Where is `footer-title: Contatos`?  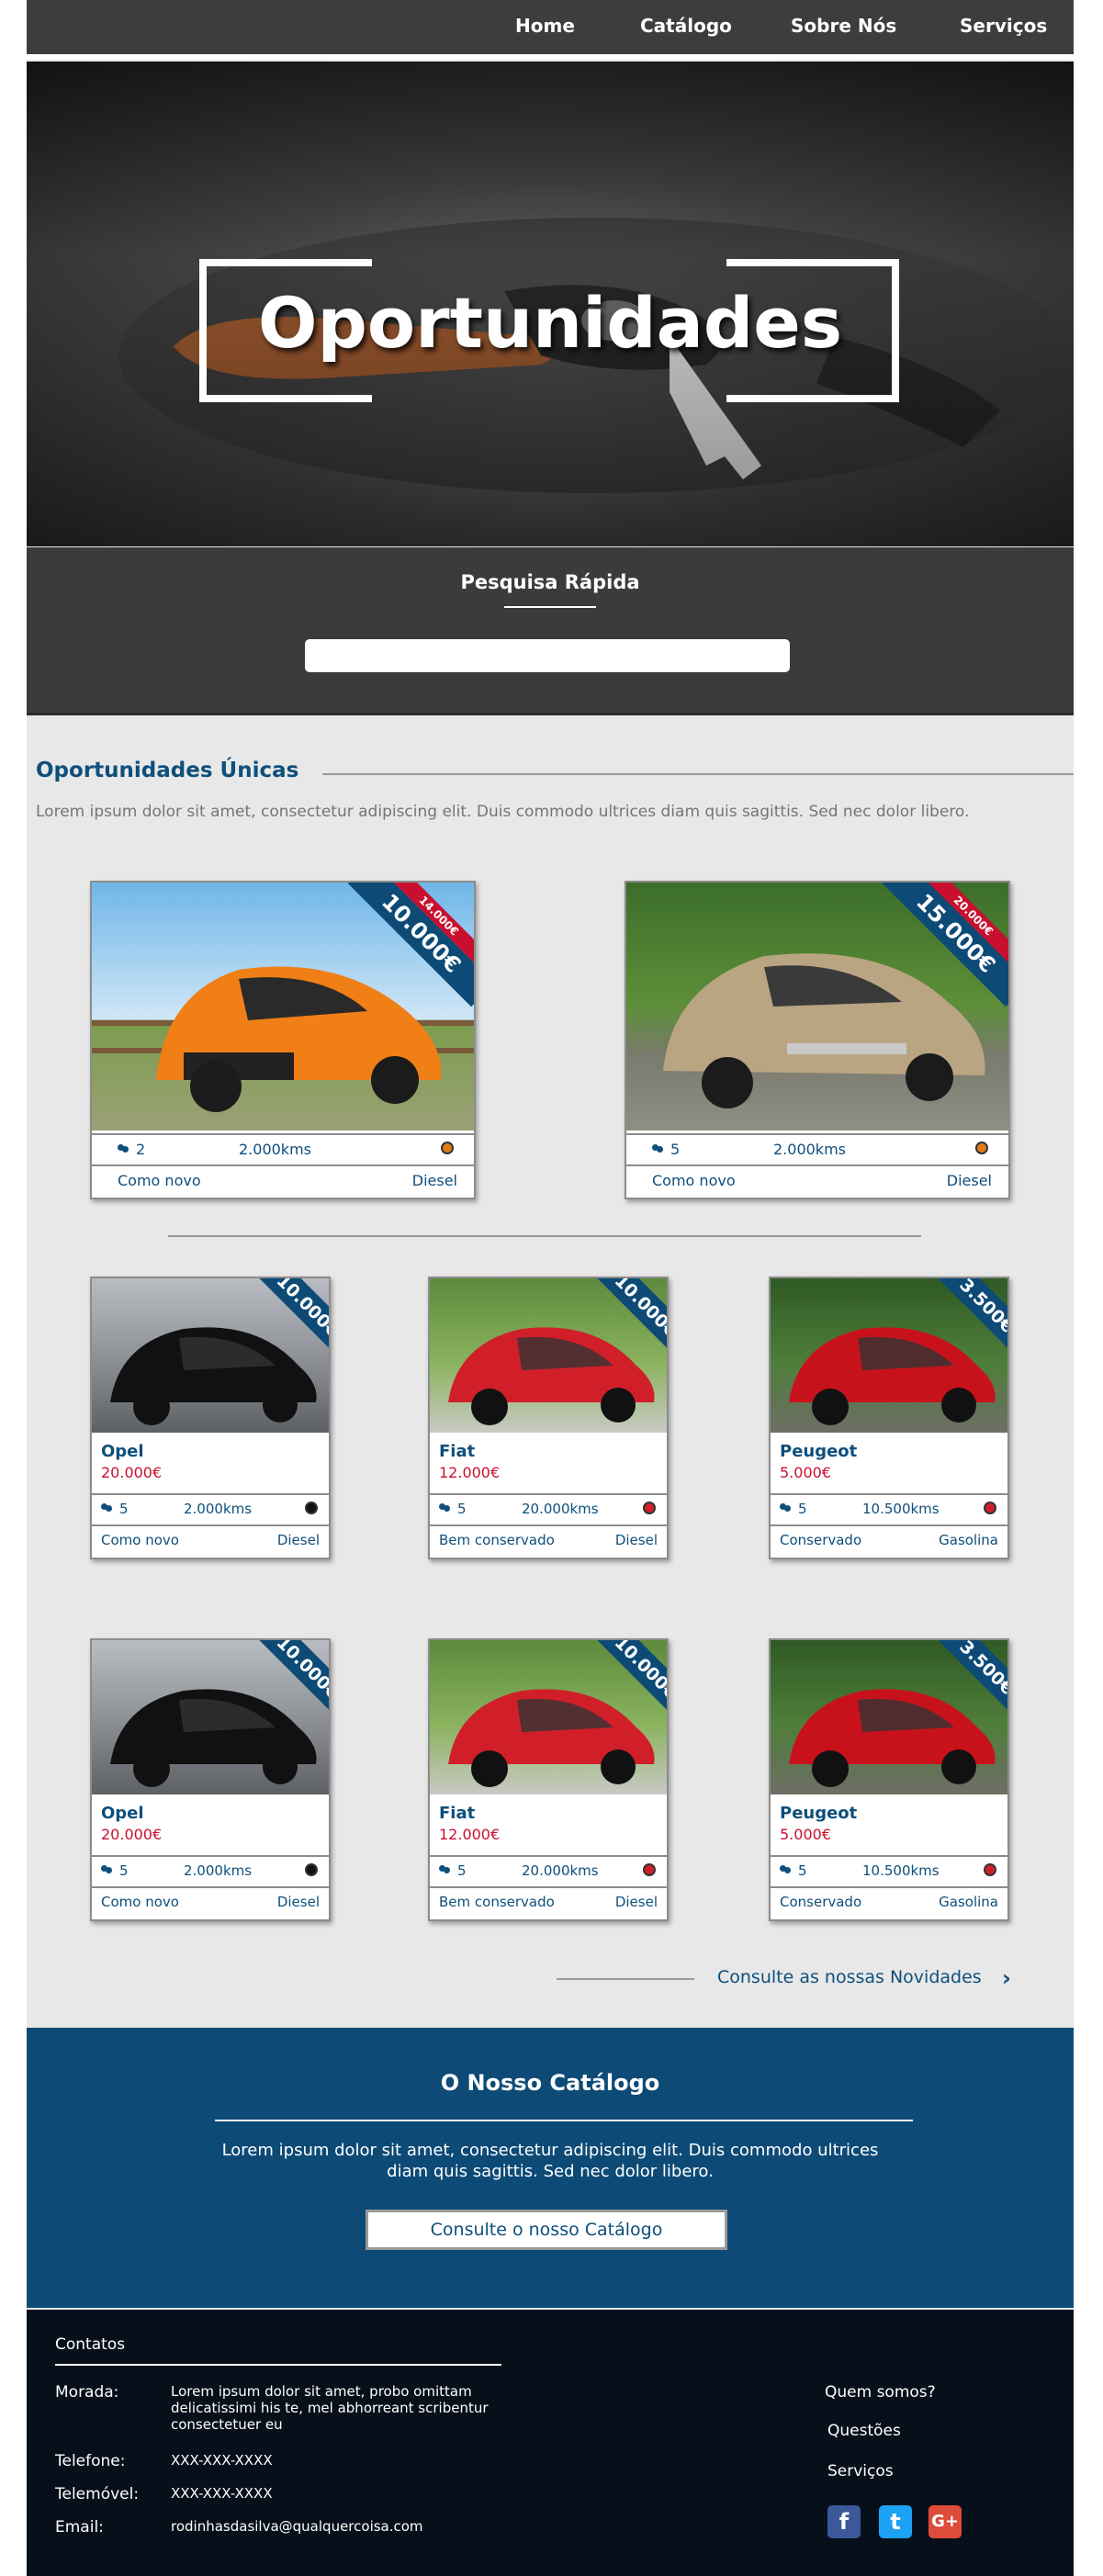 footer-title: Contatos is located at coordinates (90, 2344).